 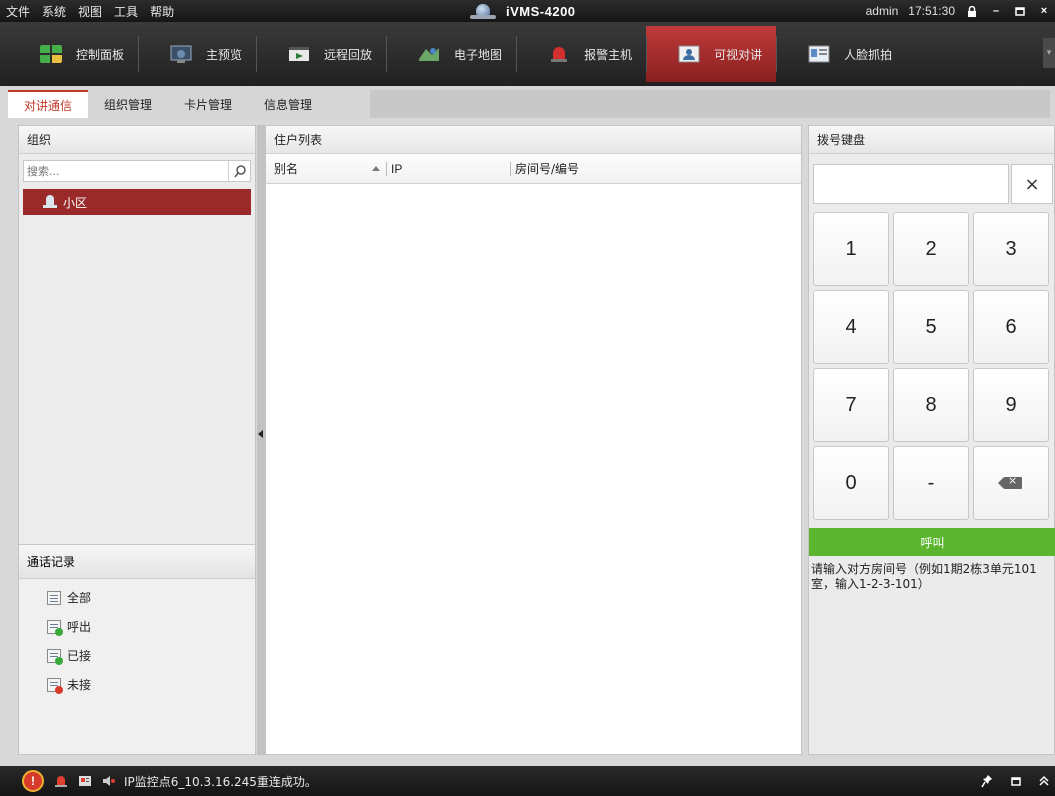 I want to click on warning-icon: !, so click(x=33, y=781).